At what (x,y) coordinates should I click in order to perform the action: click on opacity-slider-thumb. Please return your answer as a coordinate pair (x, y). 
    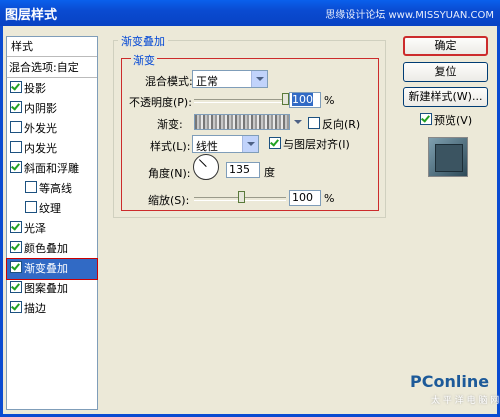
    Looking at the image, I should click on (285, 99).